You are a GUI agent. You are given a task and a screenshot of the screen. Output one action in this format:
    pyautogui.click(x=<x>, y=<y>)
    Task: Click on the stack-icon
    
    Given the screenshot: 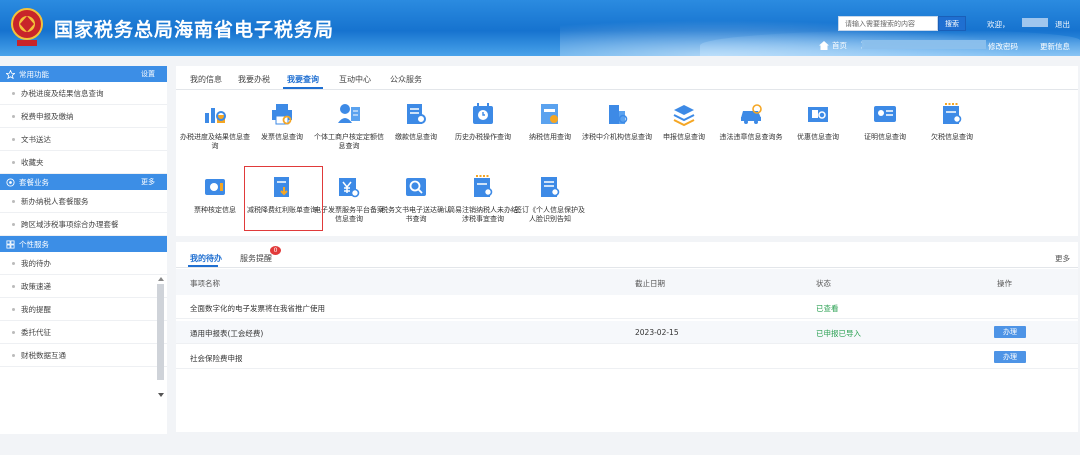 What is the action you would take?
    pyautogui.click(x=684, y=116)
    